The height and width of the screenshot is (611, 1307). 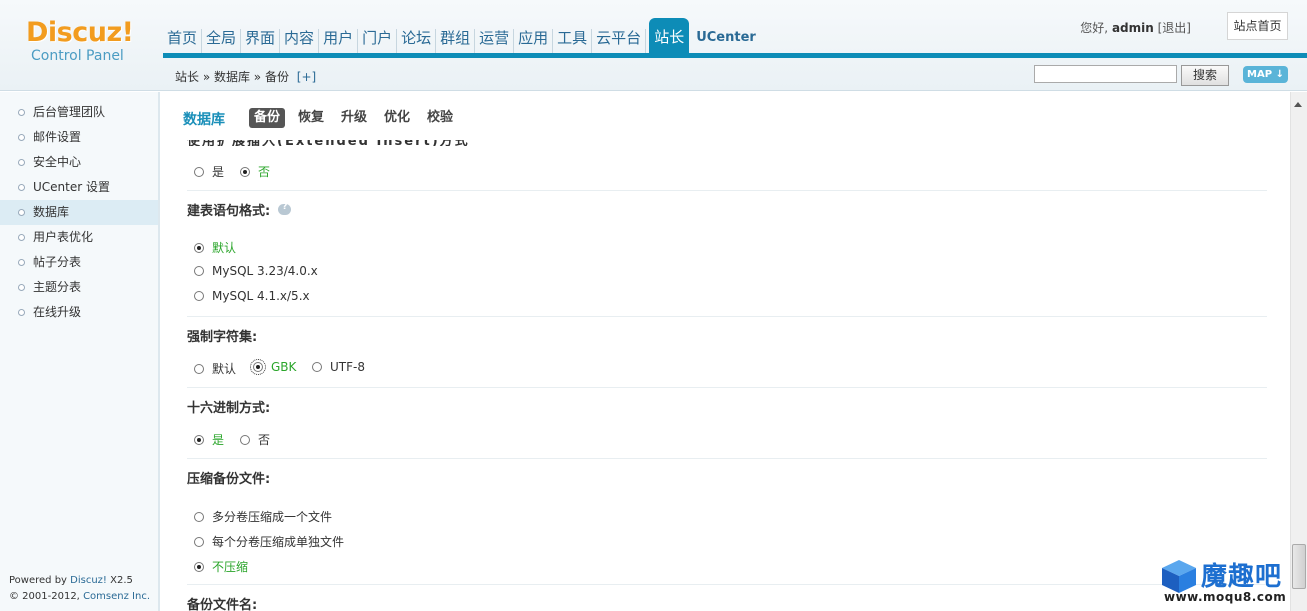 I want to click on charset-label-row: 强制字符集:, so click(x=727, y=335).